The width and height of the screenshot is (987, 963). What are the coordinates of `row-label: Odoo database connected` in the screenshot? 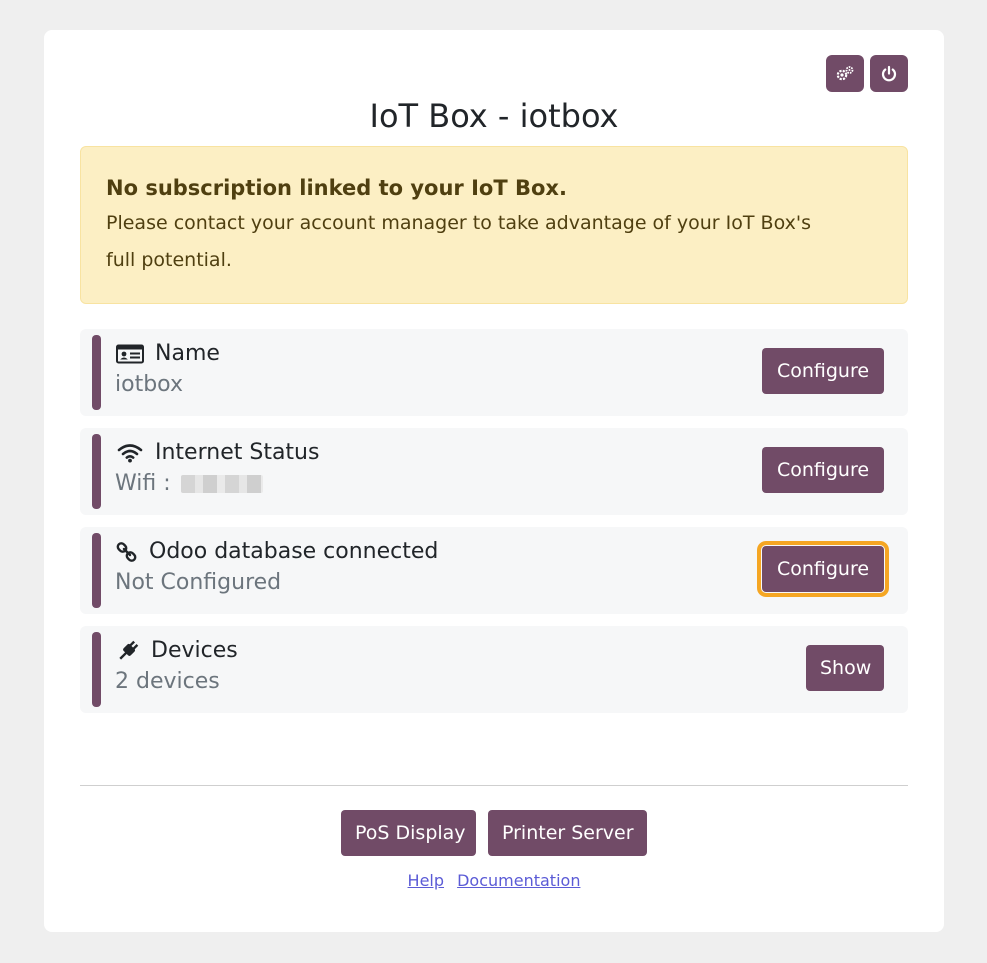 It's located at (294, 551).